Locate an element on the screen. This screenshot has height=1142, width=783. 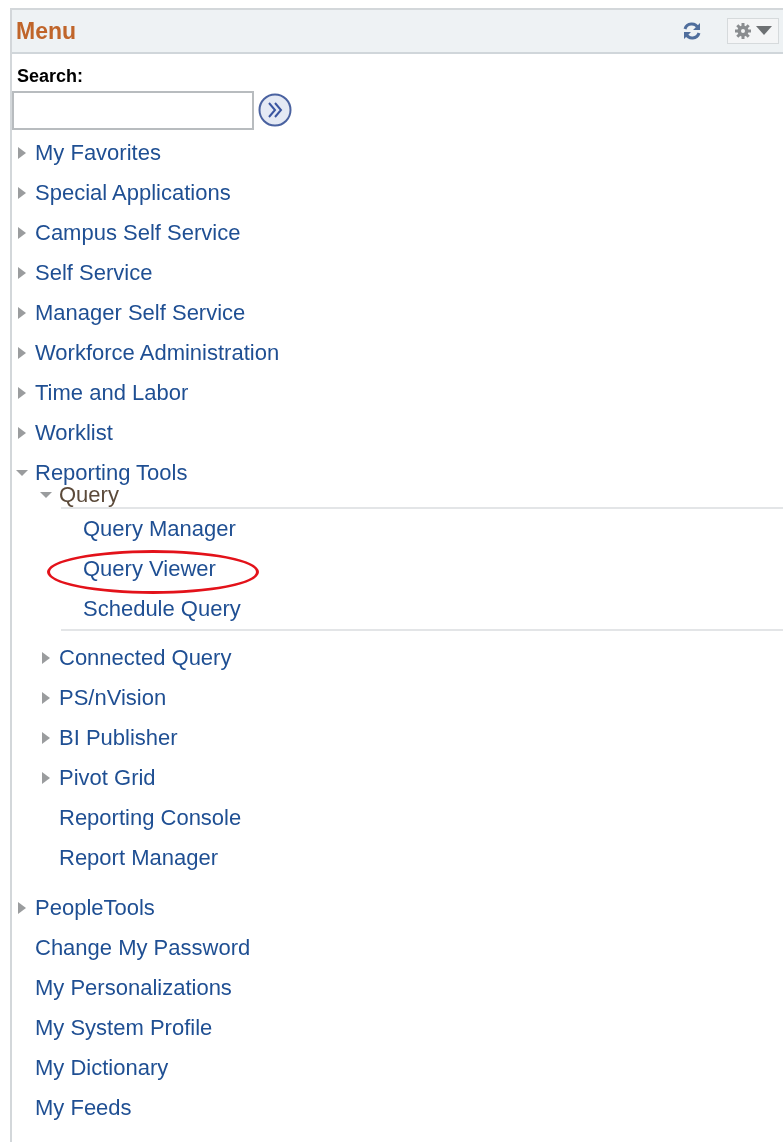
menu-folder: Campus Self Service is located at coordinates (138, 233).